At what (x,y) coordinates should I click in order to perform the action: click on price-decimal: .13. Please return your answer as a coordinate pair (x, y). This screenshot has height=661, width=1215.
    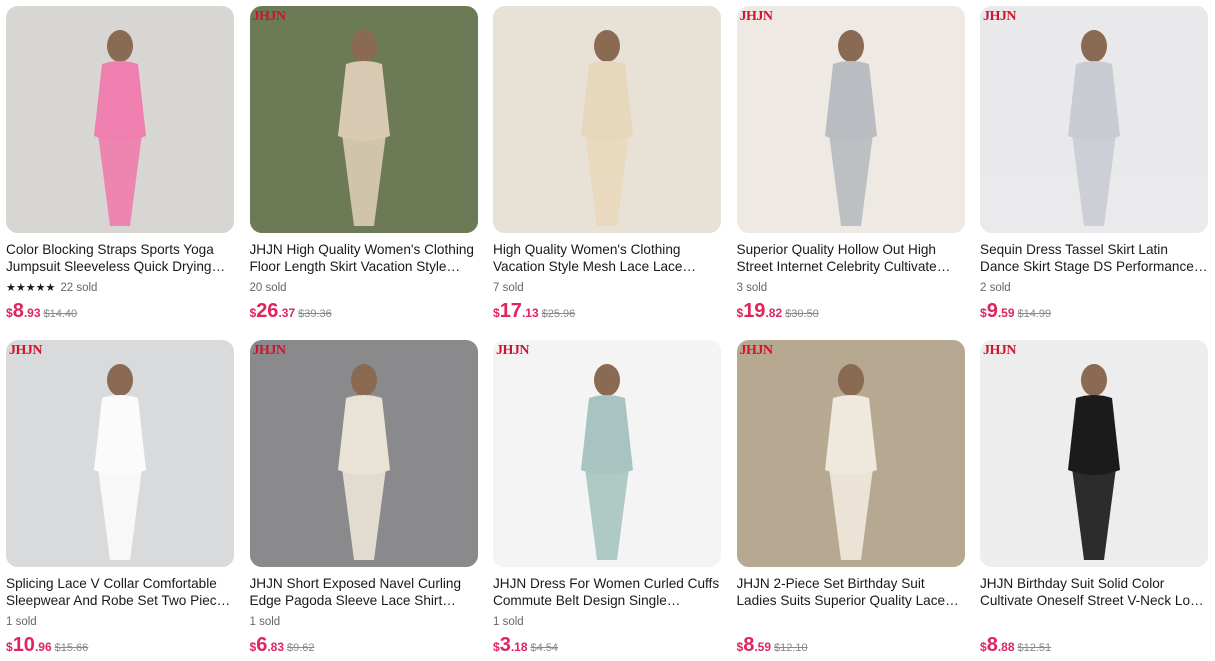
    Looking at the image, I should click on (530, 313).